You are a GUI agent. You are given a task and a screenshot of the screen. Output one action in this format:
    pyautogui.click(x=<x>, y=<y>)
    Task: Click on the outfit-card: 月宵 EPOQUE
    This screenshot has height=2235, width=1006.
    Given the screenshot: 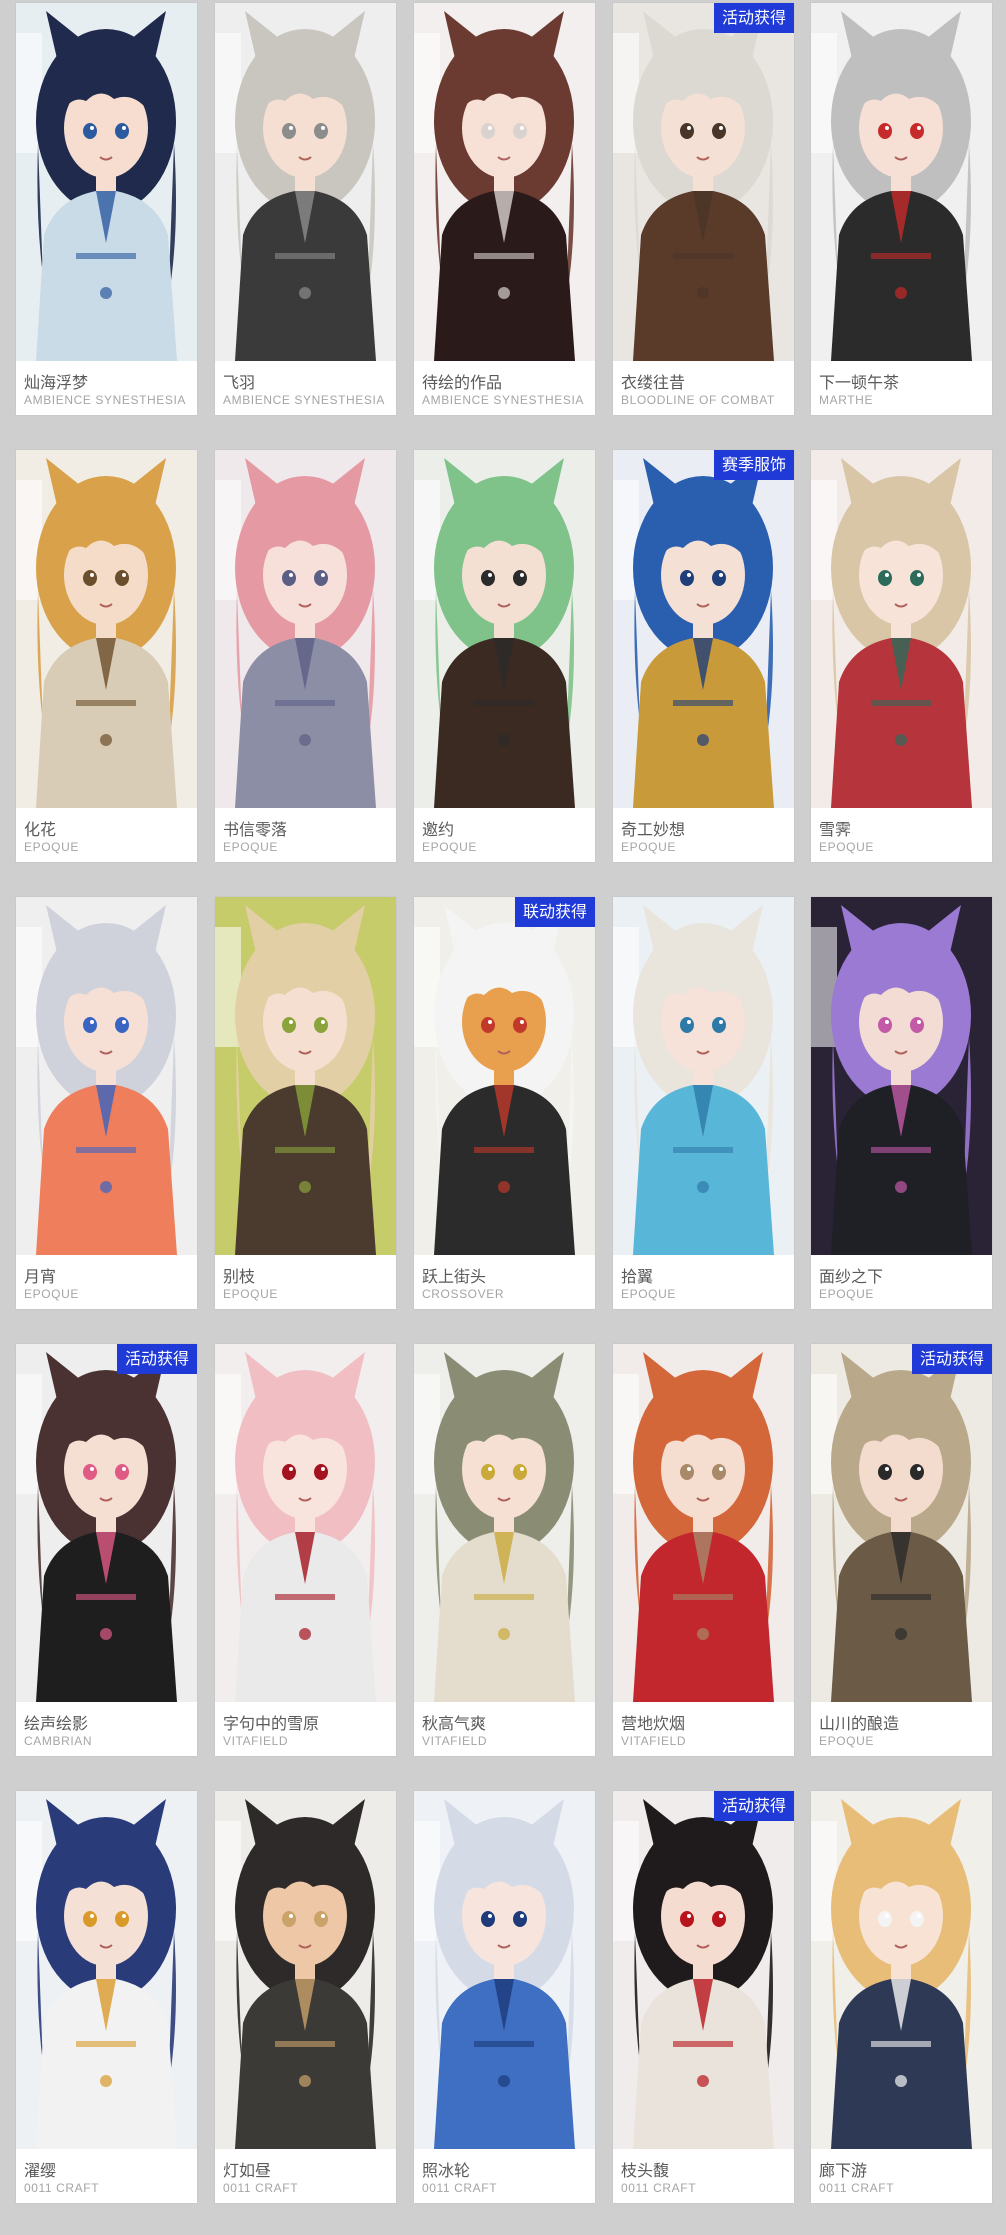 What is the action you would take?
    pyautogui.click(x=106, y=1103)
    